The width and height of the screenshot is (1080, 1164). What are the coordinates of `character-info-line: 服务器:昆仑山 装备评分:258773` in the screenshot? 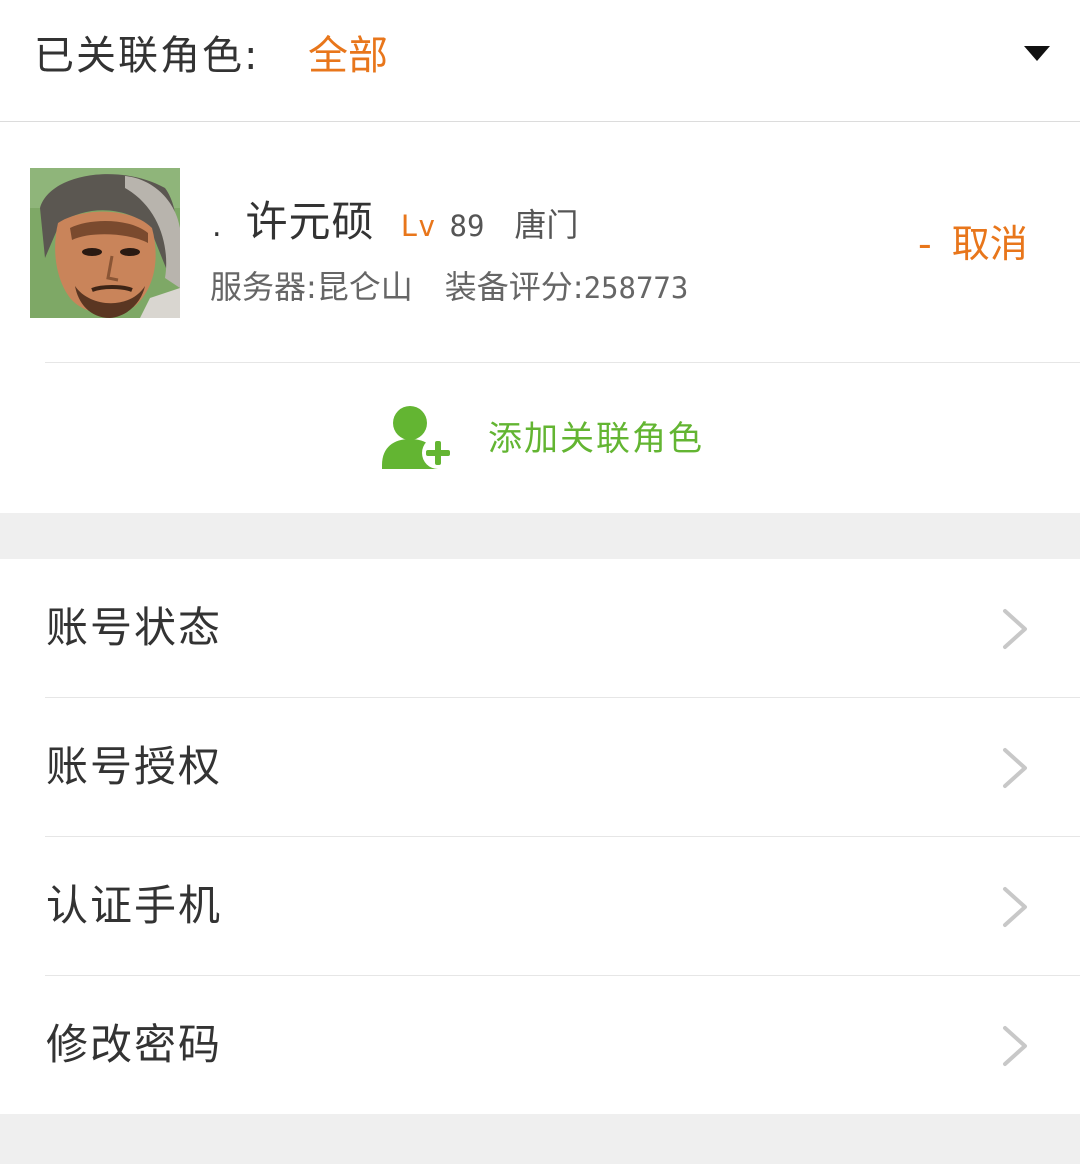 It's located at (449, 285).